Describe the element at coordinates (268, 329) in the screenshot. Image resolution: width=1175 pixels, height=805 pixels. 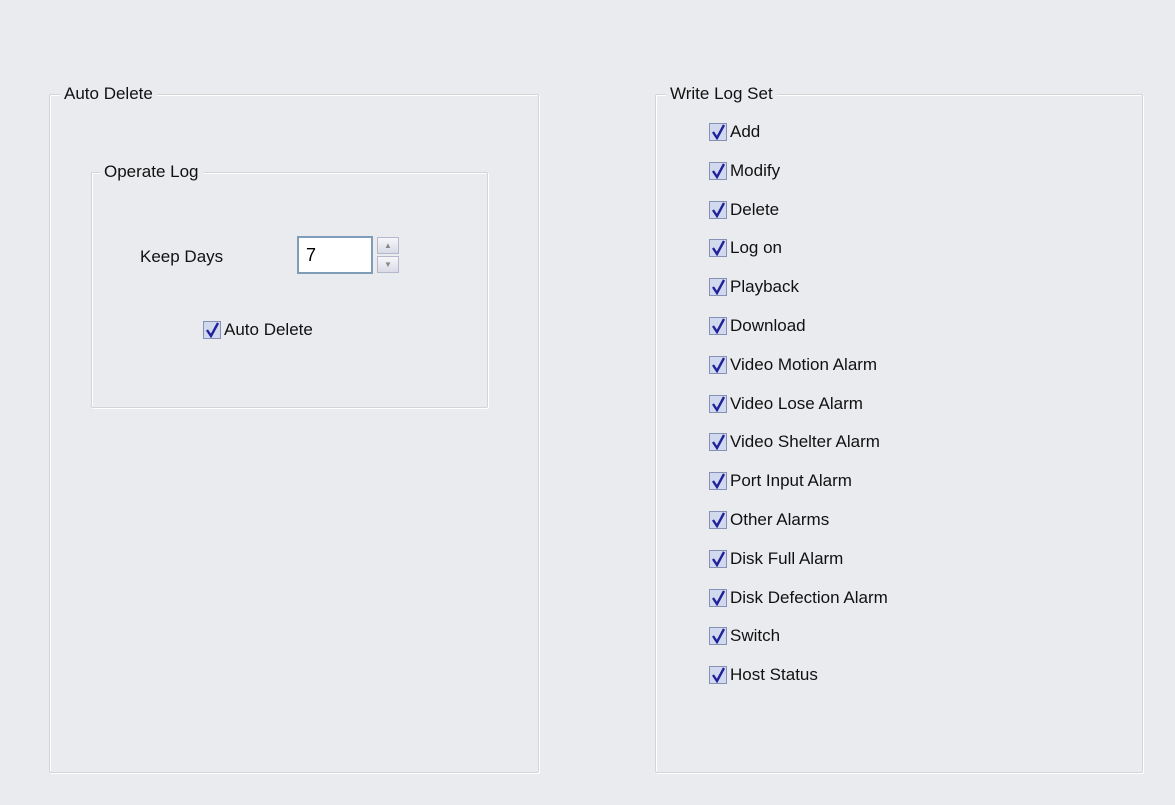
I see `auto-delete-checkbox-label: Auto Delete` at that location.